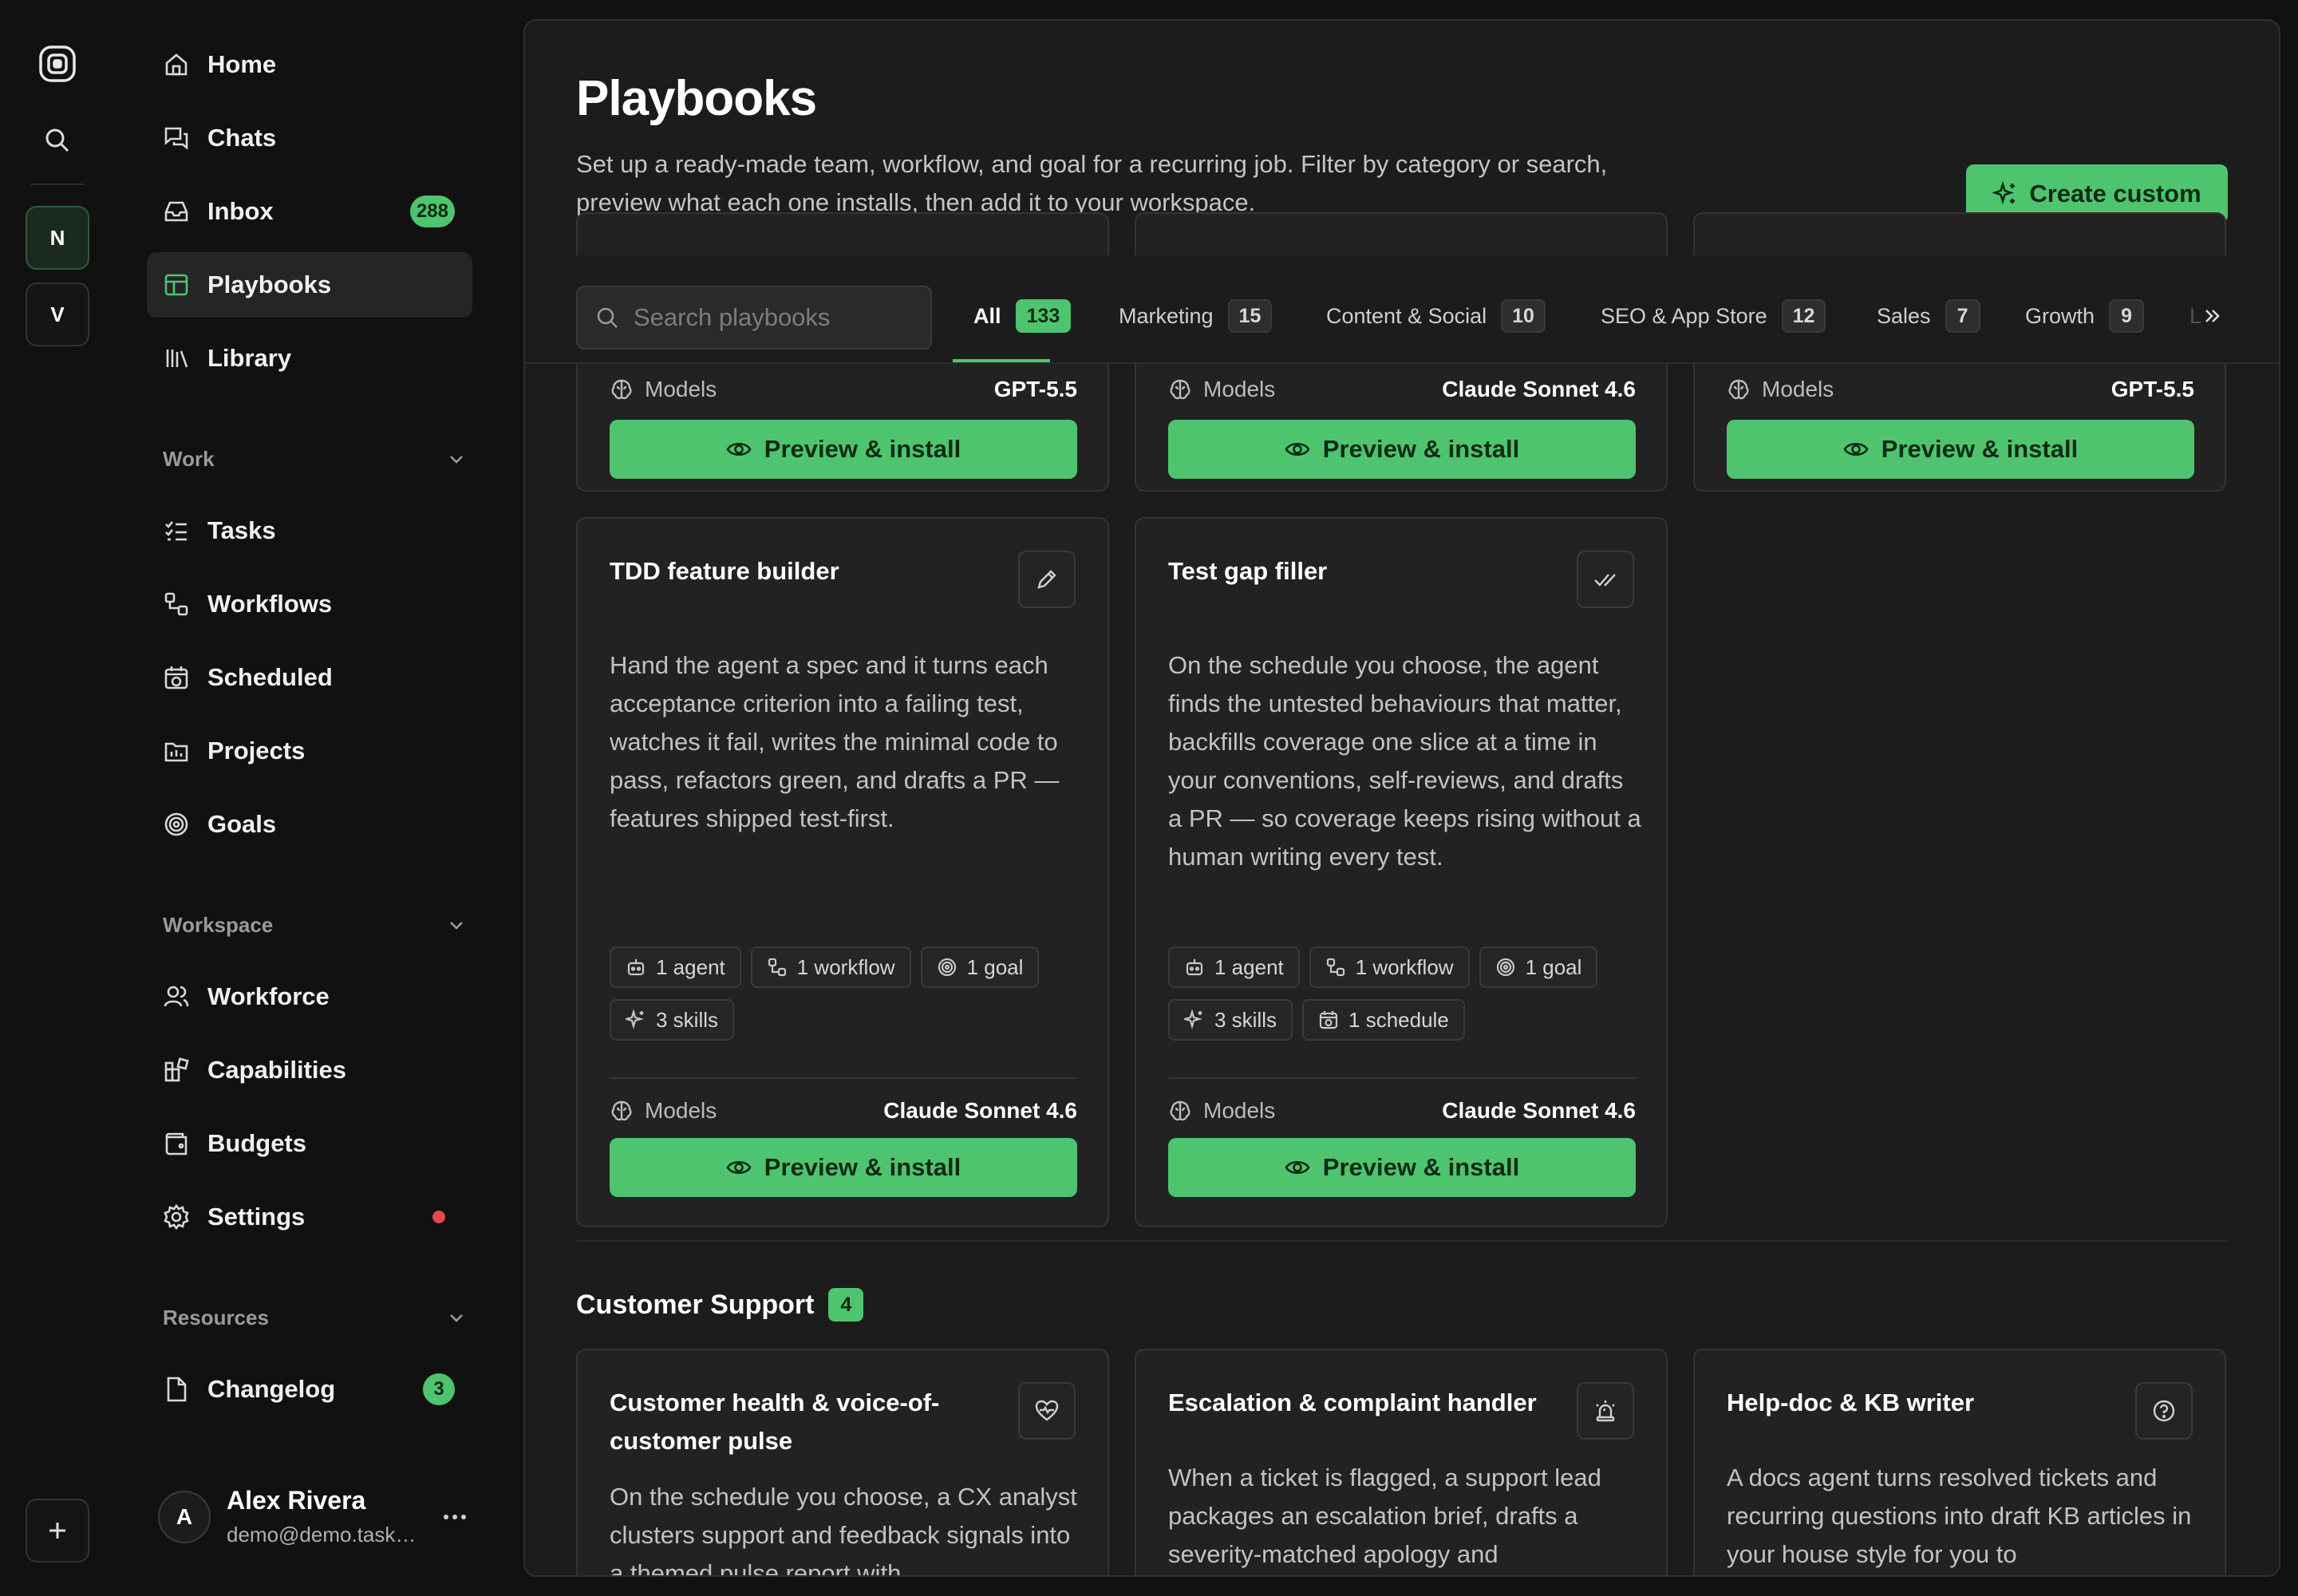 This screenshot has width=2298, height=1596. Describe the element at coordinates (315, 1317) in the screenshot. I see `resources-section-toggle: Resources` at that location.